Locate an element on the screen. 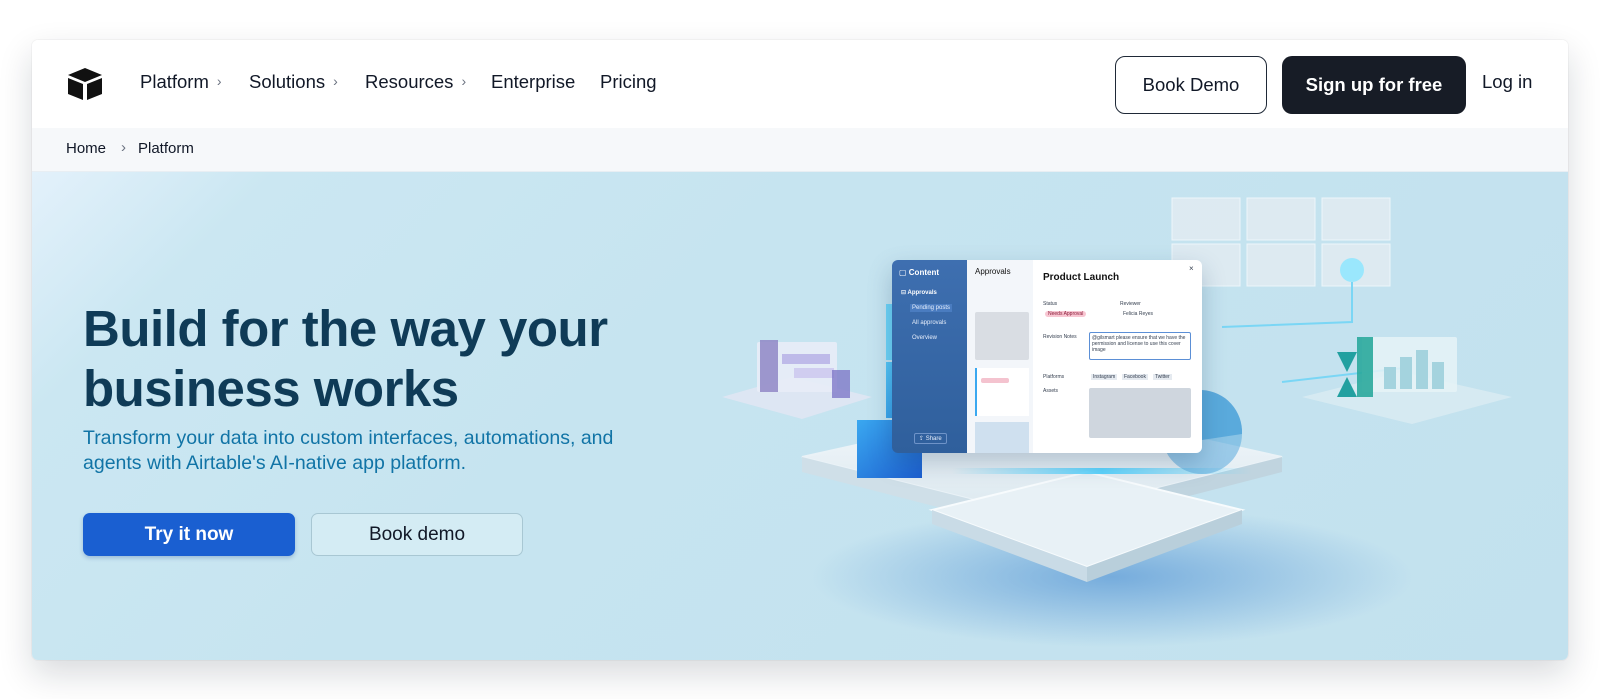 The image size is (1600, 699). list-title: Approvals is located at coordinates (993, 271).